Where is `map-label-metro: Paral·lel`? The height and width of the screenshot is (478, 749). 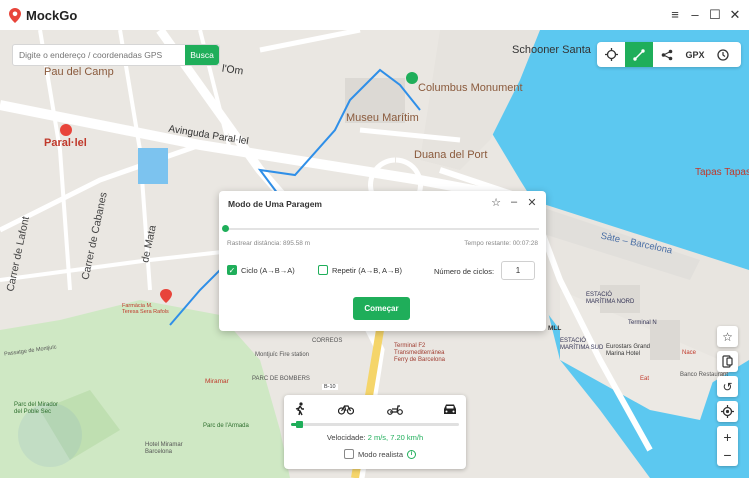
map-label-metro: Paral·lel is located at coordinates (65, 143).